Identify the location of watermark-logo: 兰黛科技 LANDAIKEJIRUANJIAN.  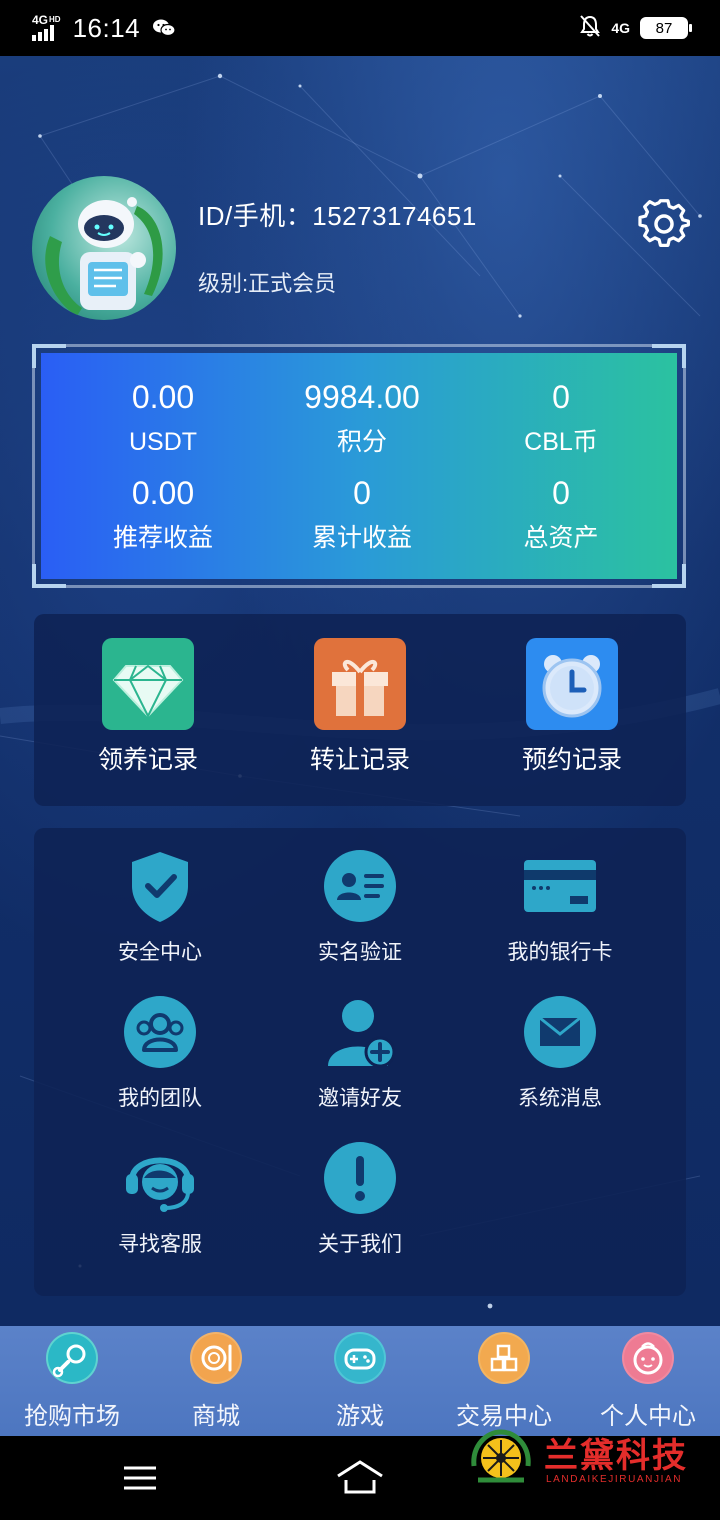
(593, 1459).